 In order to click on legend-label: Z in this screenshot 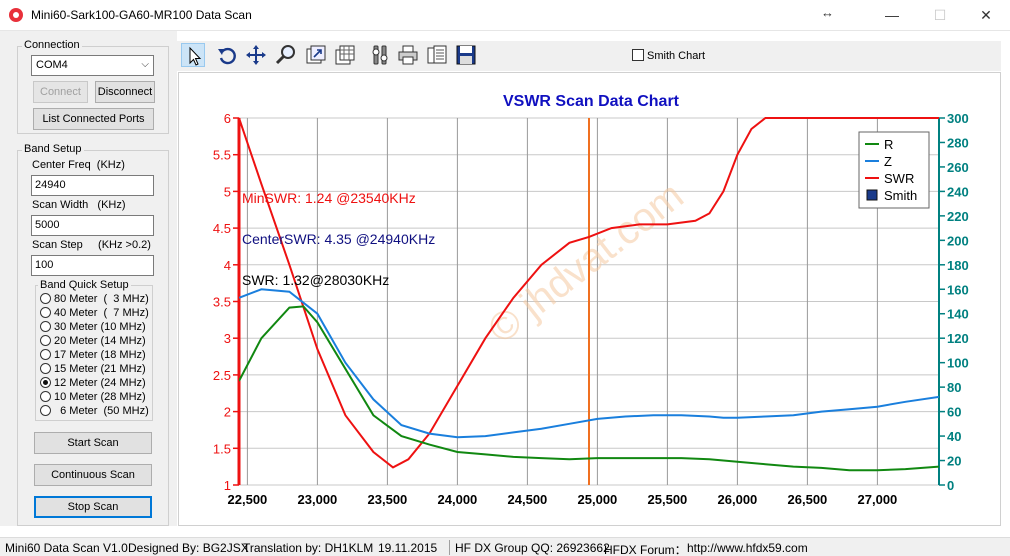, I will do `click(888, 161)`.